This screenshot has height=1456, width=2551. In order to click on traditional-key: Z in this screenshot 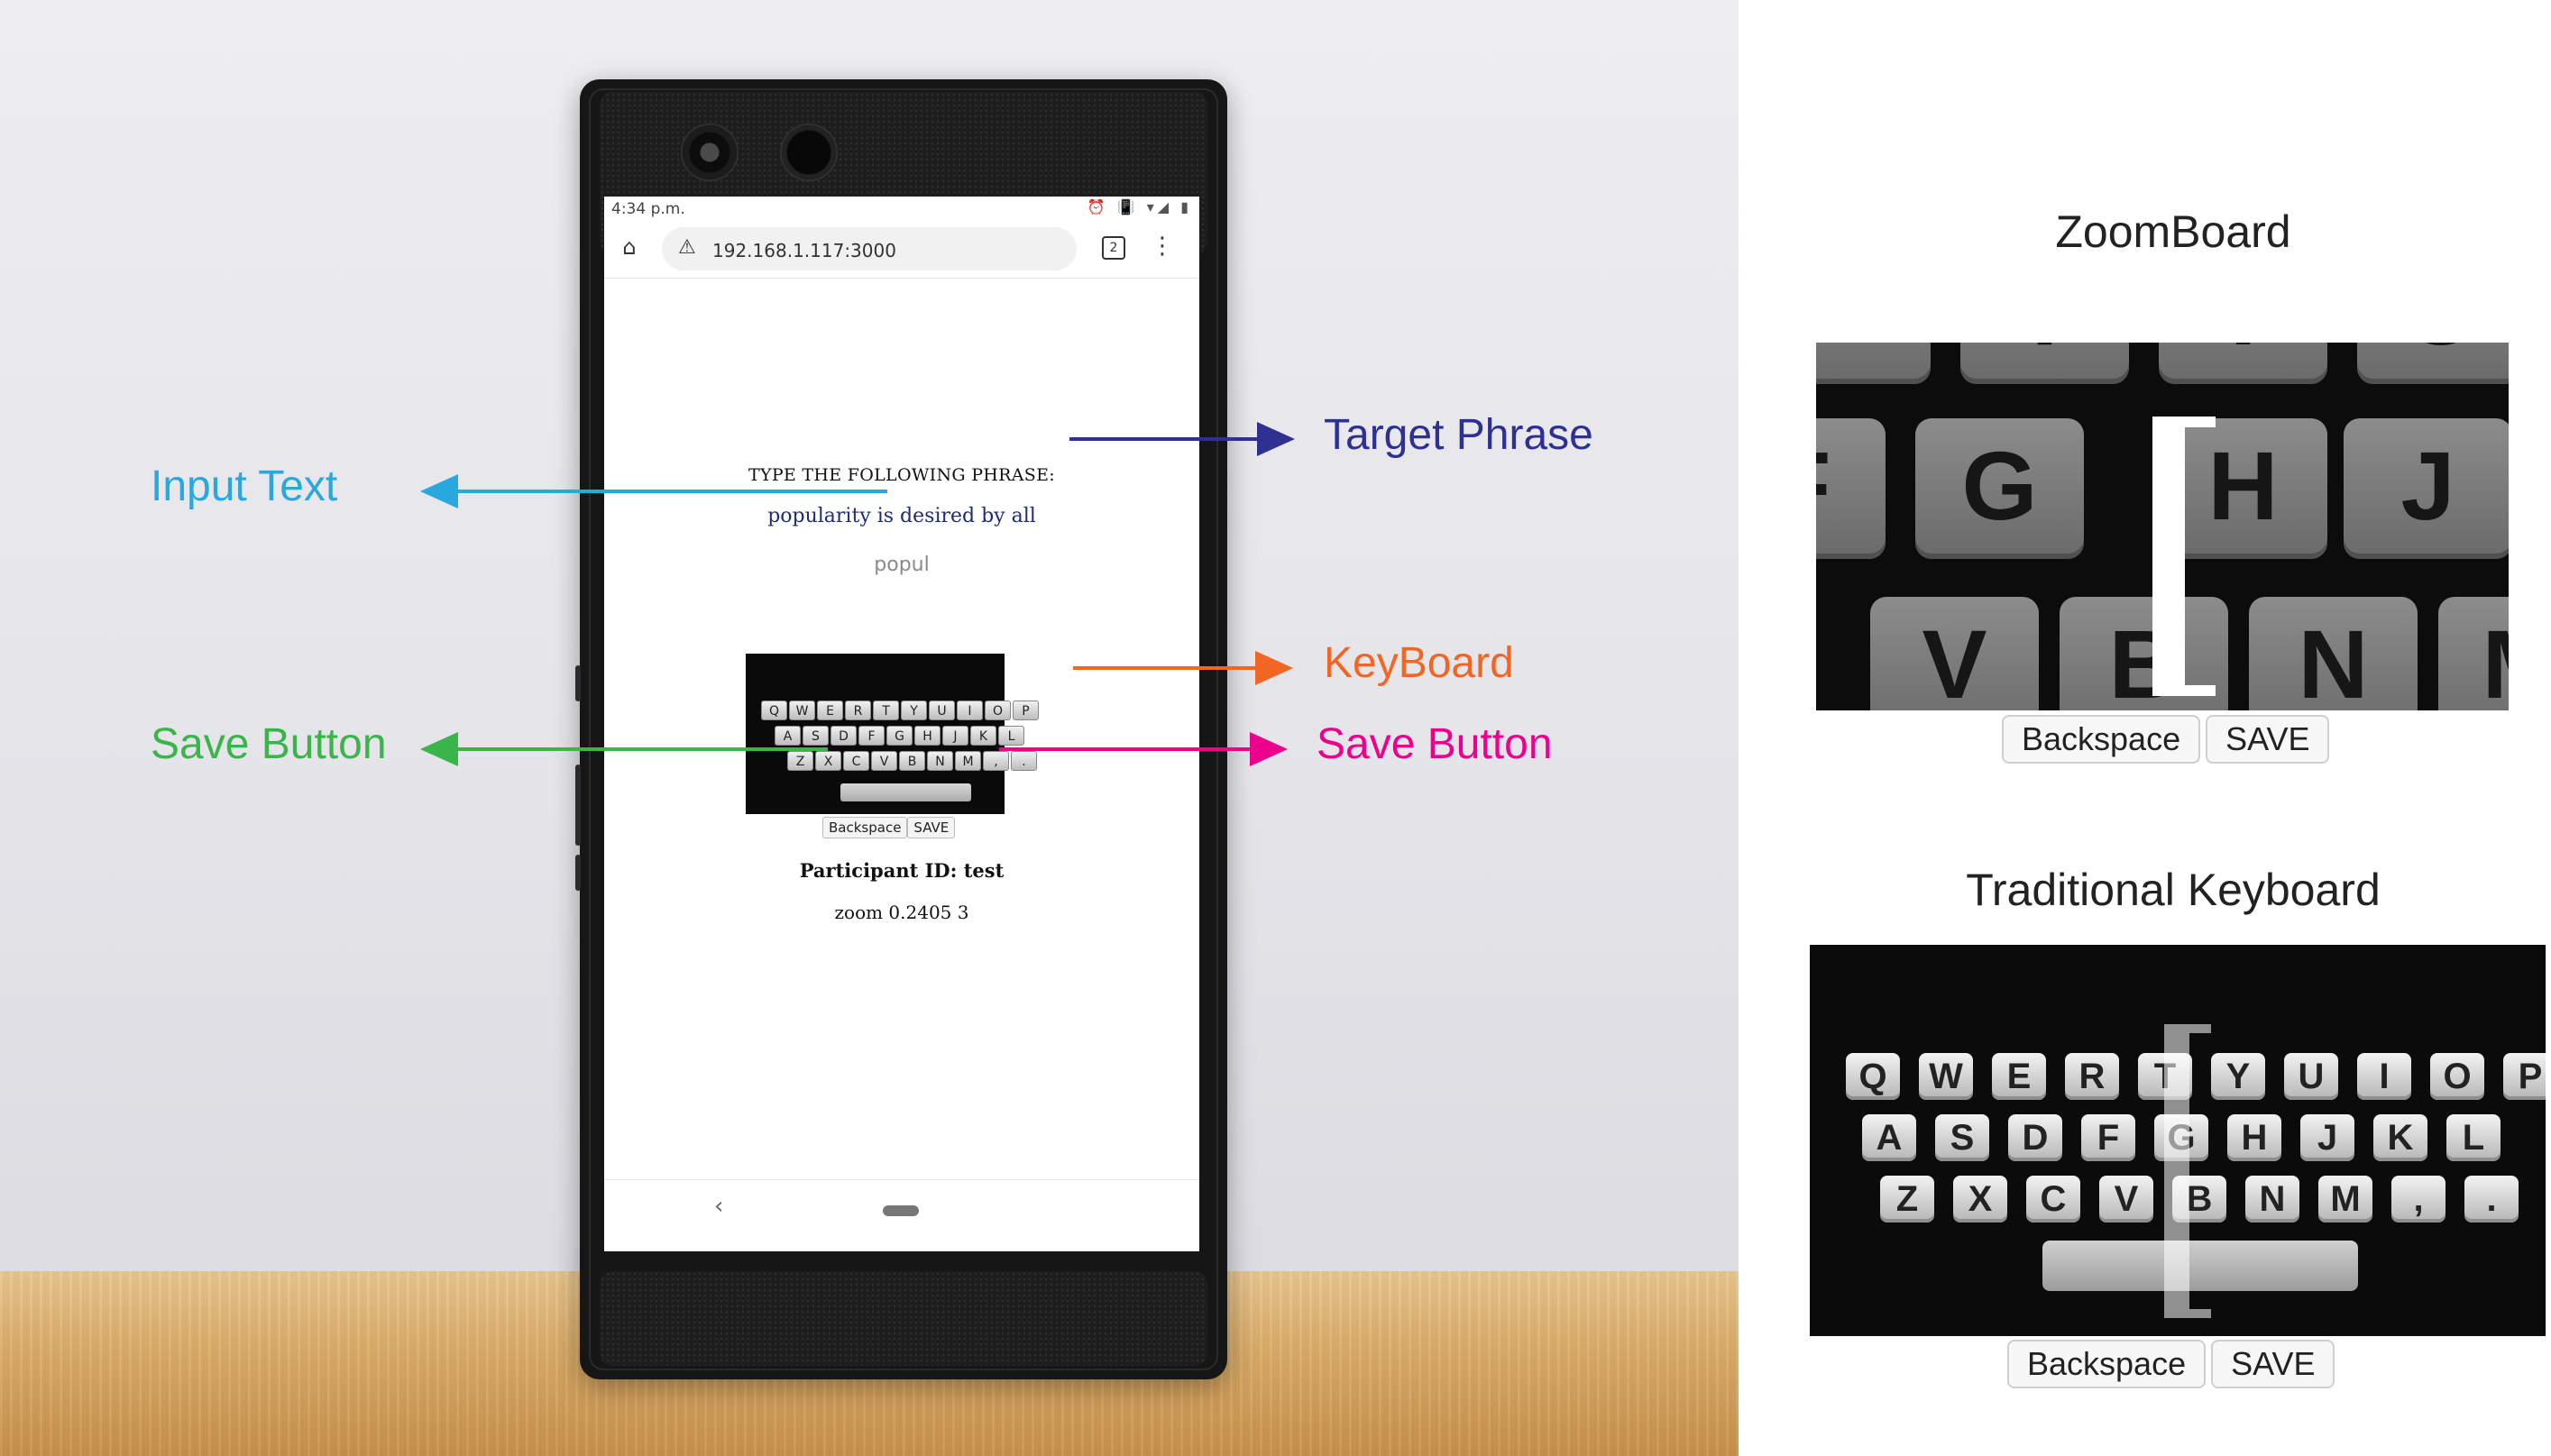, I will do `click(1907, 1199)`.